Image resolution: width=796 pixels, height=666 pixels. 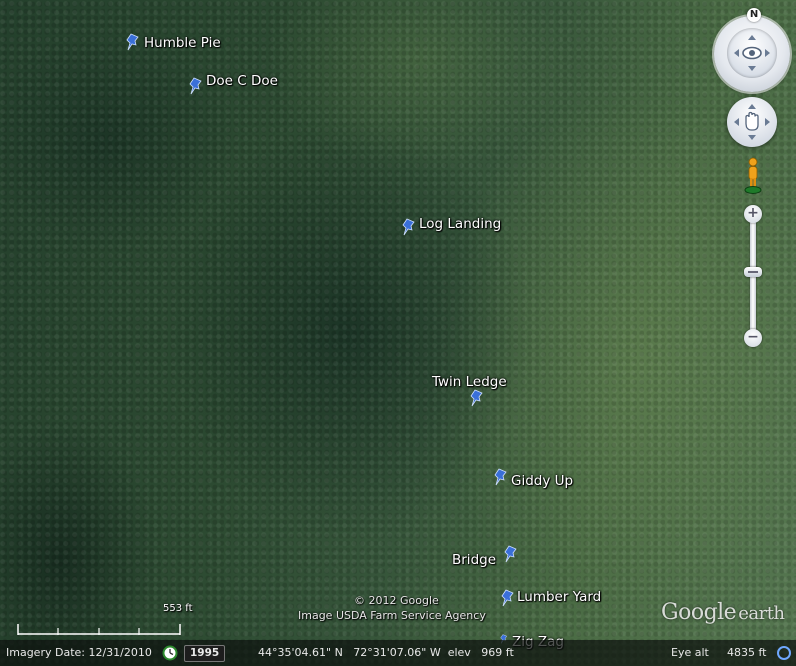 What do you see at coordinates (396, 600) in the screenshot?
I see `copyright-notice: © 2012 Google` at bounding box center [396, 600].